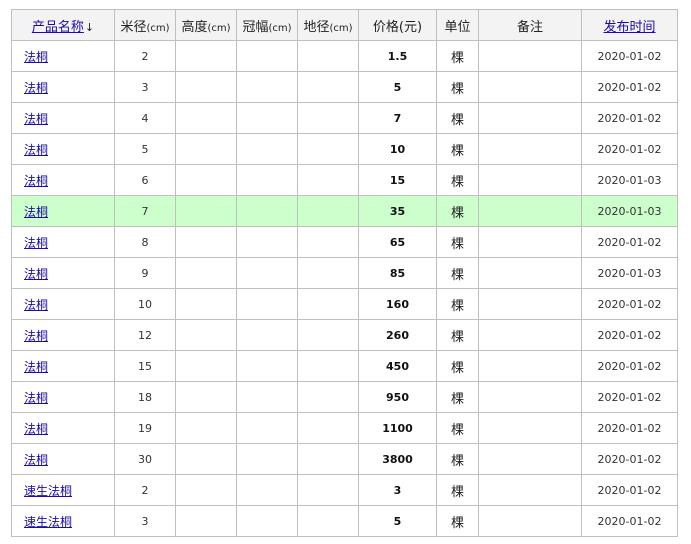  I want to click on diameter-cell: 3, so click(145, 87).